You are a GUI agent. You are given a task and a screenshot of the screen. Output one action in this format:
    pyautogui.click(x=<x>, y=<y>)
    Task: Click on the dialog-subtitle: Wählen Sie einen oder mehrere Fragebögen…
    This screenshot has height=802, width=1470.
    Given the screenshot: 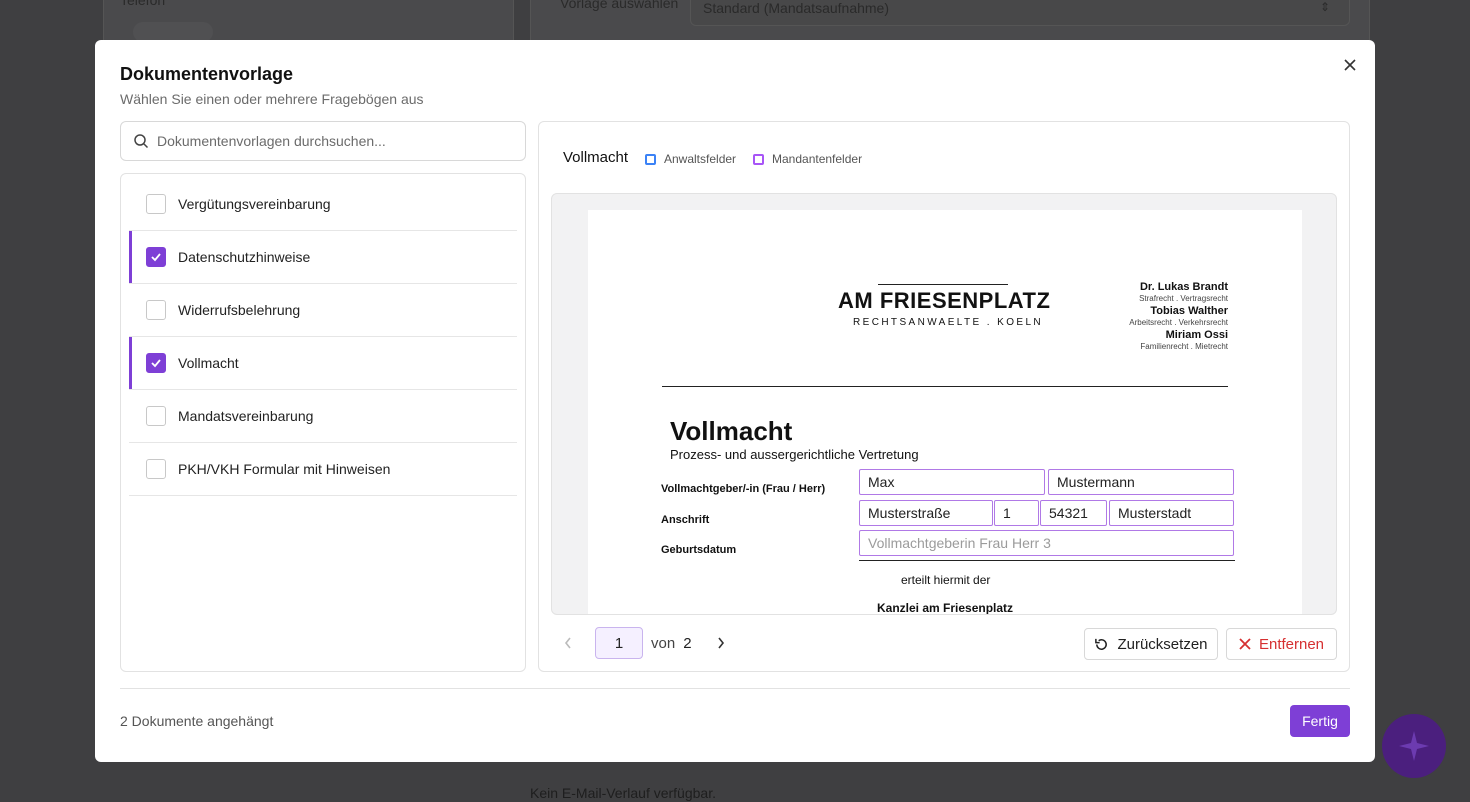 What is the action you would take?
    pyautogui.click(x=272, y=99)
    